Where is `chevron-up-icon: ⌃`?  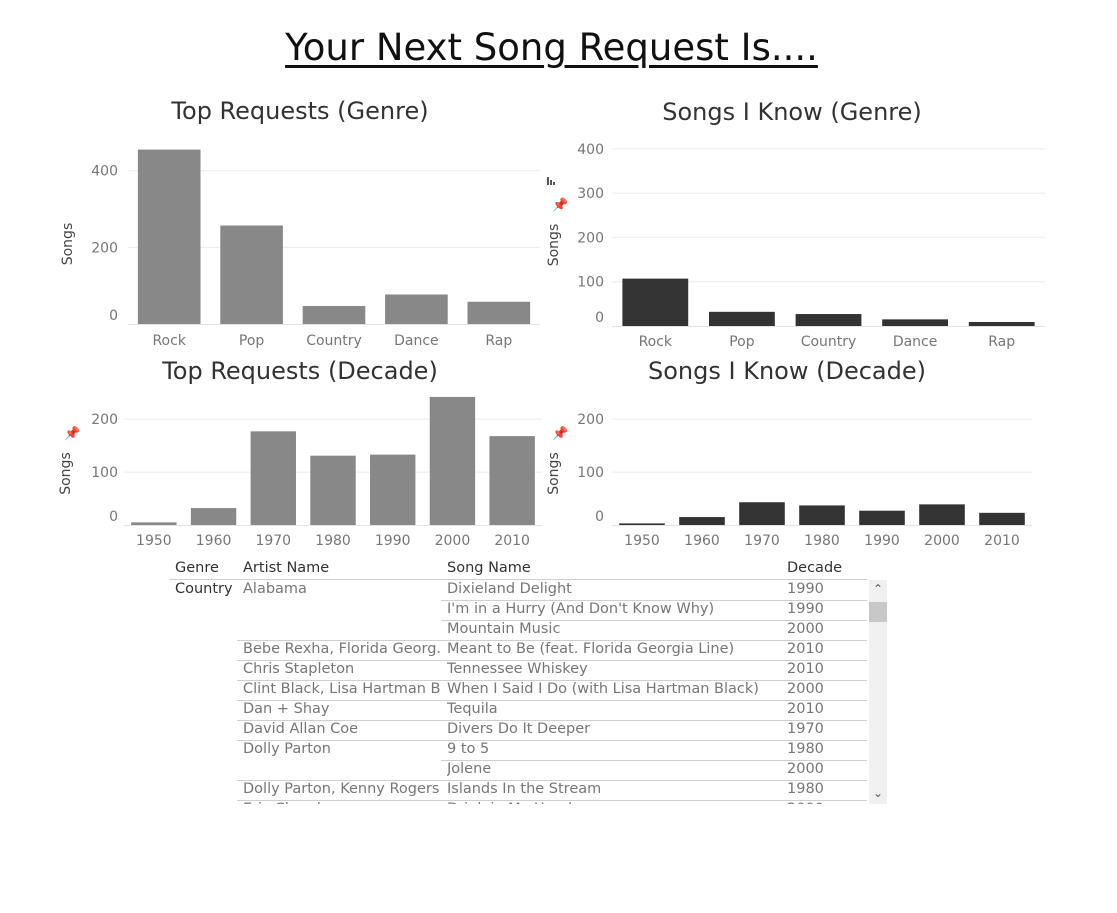 chevron-up-icon: ⌃ is located at coordinates (878, 589).